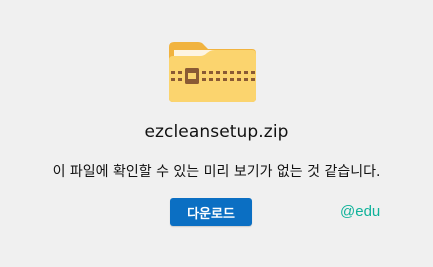  I want to click on zip-folder-icon, so click(212, 72).